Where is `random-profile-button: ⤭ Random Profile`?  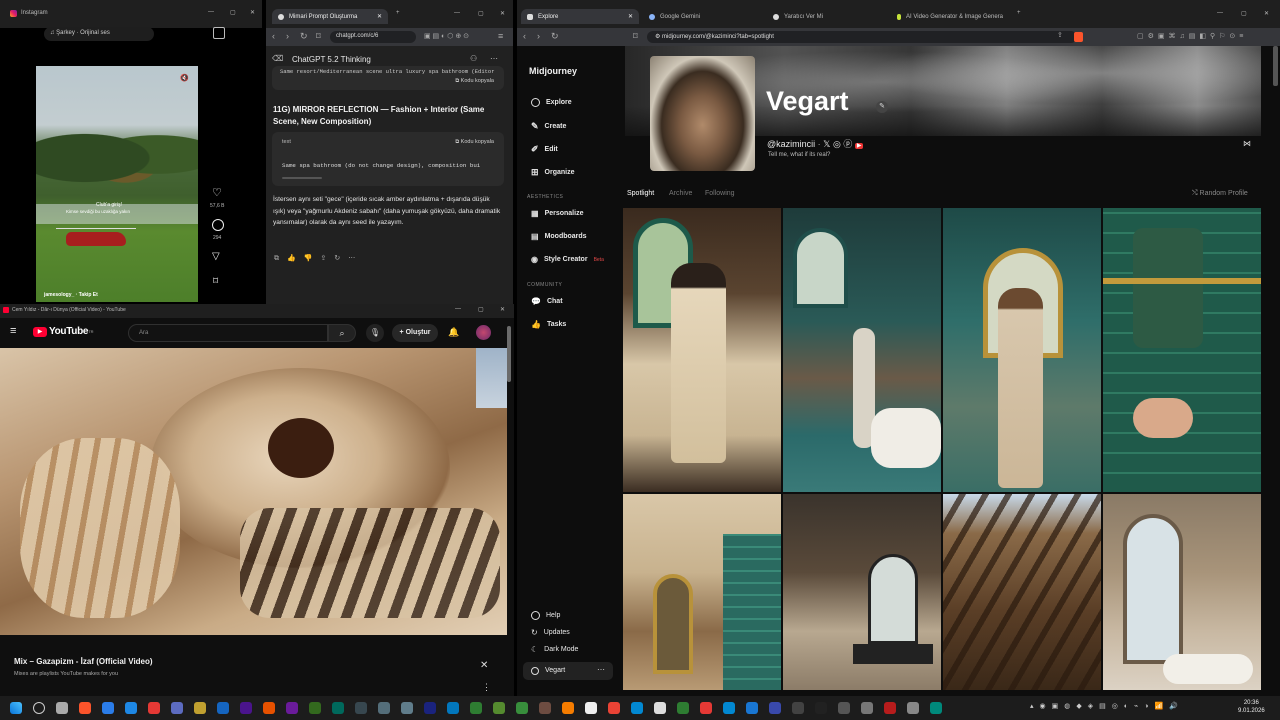 random-profile-button: ⤭ Random Profile is located at coordinates (1220, 194).